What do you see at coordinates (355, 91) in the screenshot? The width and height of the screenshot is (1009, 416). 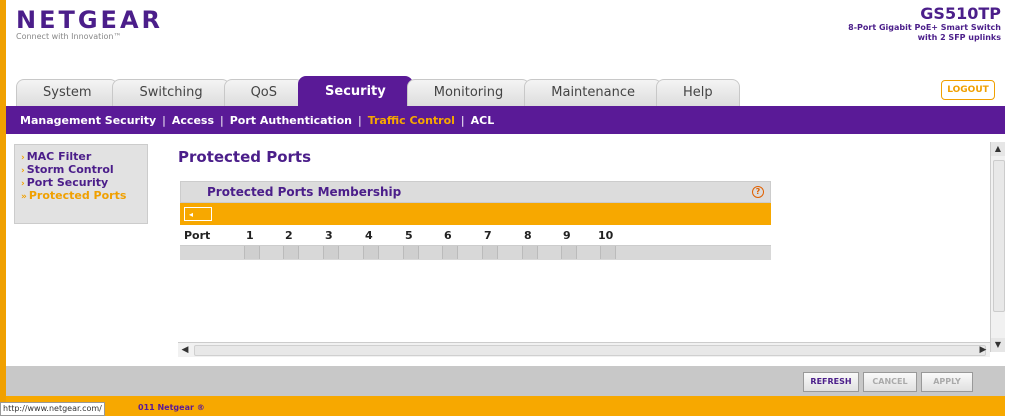 I see `tab-security: Security` at bounding box center [355, 91].